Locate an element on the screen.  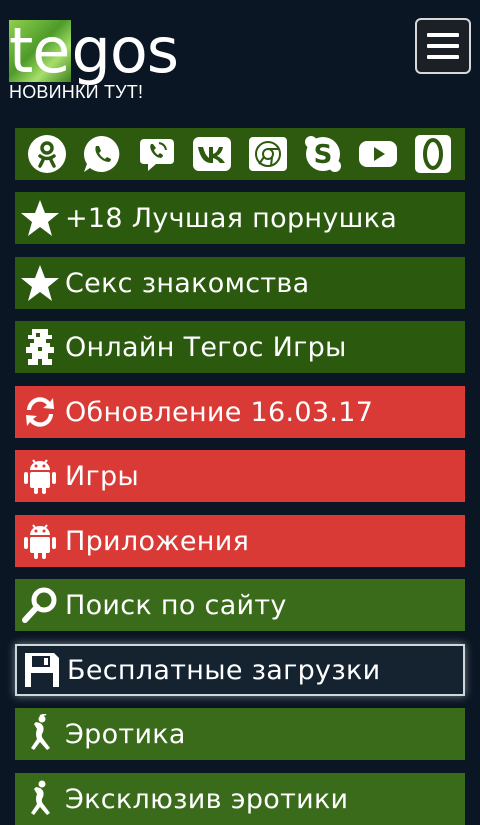
site-logo: te gos is located at coordinates (94, 47).